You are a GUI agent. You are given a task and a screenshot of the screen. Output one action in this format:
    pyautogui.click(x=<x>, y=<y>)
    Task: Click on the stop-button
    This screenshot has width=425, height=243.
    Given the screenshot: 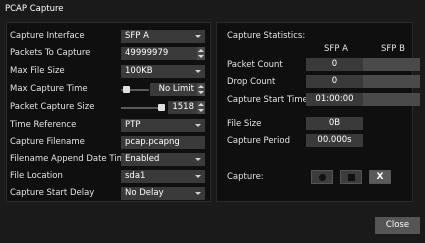 What is the action you would take?
    pyautogui.click(x=351, y=177)
    